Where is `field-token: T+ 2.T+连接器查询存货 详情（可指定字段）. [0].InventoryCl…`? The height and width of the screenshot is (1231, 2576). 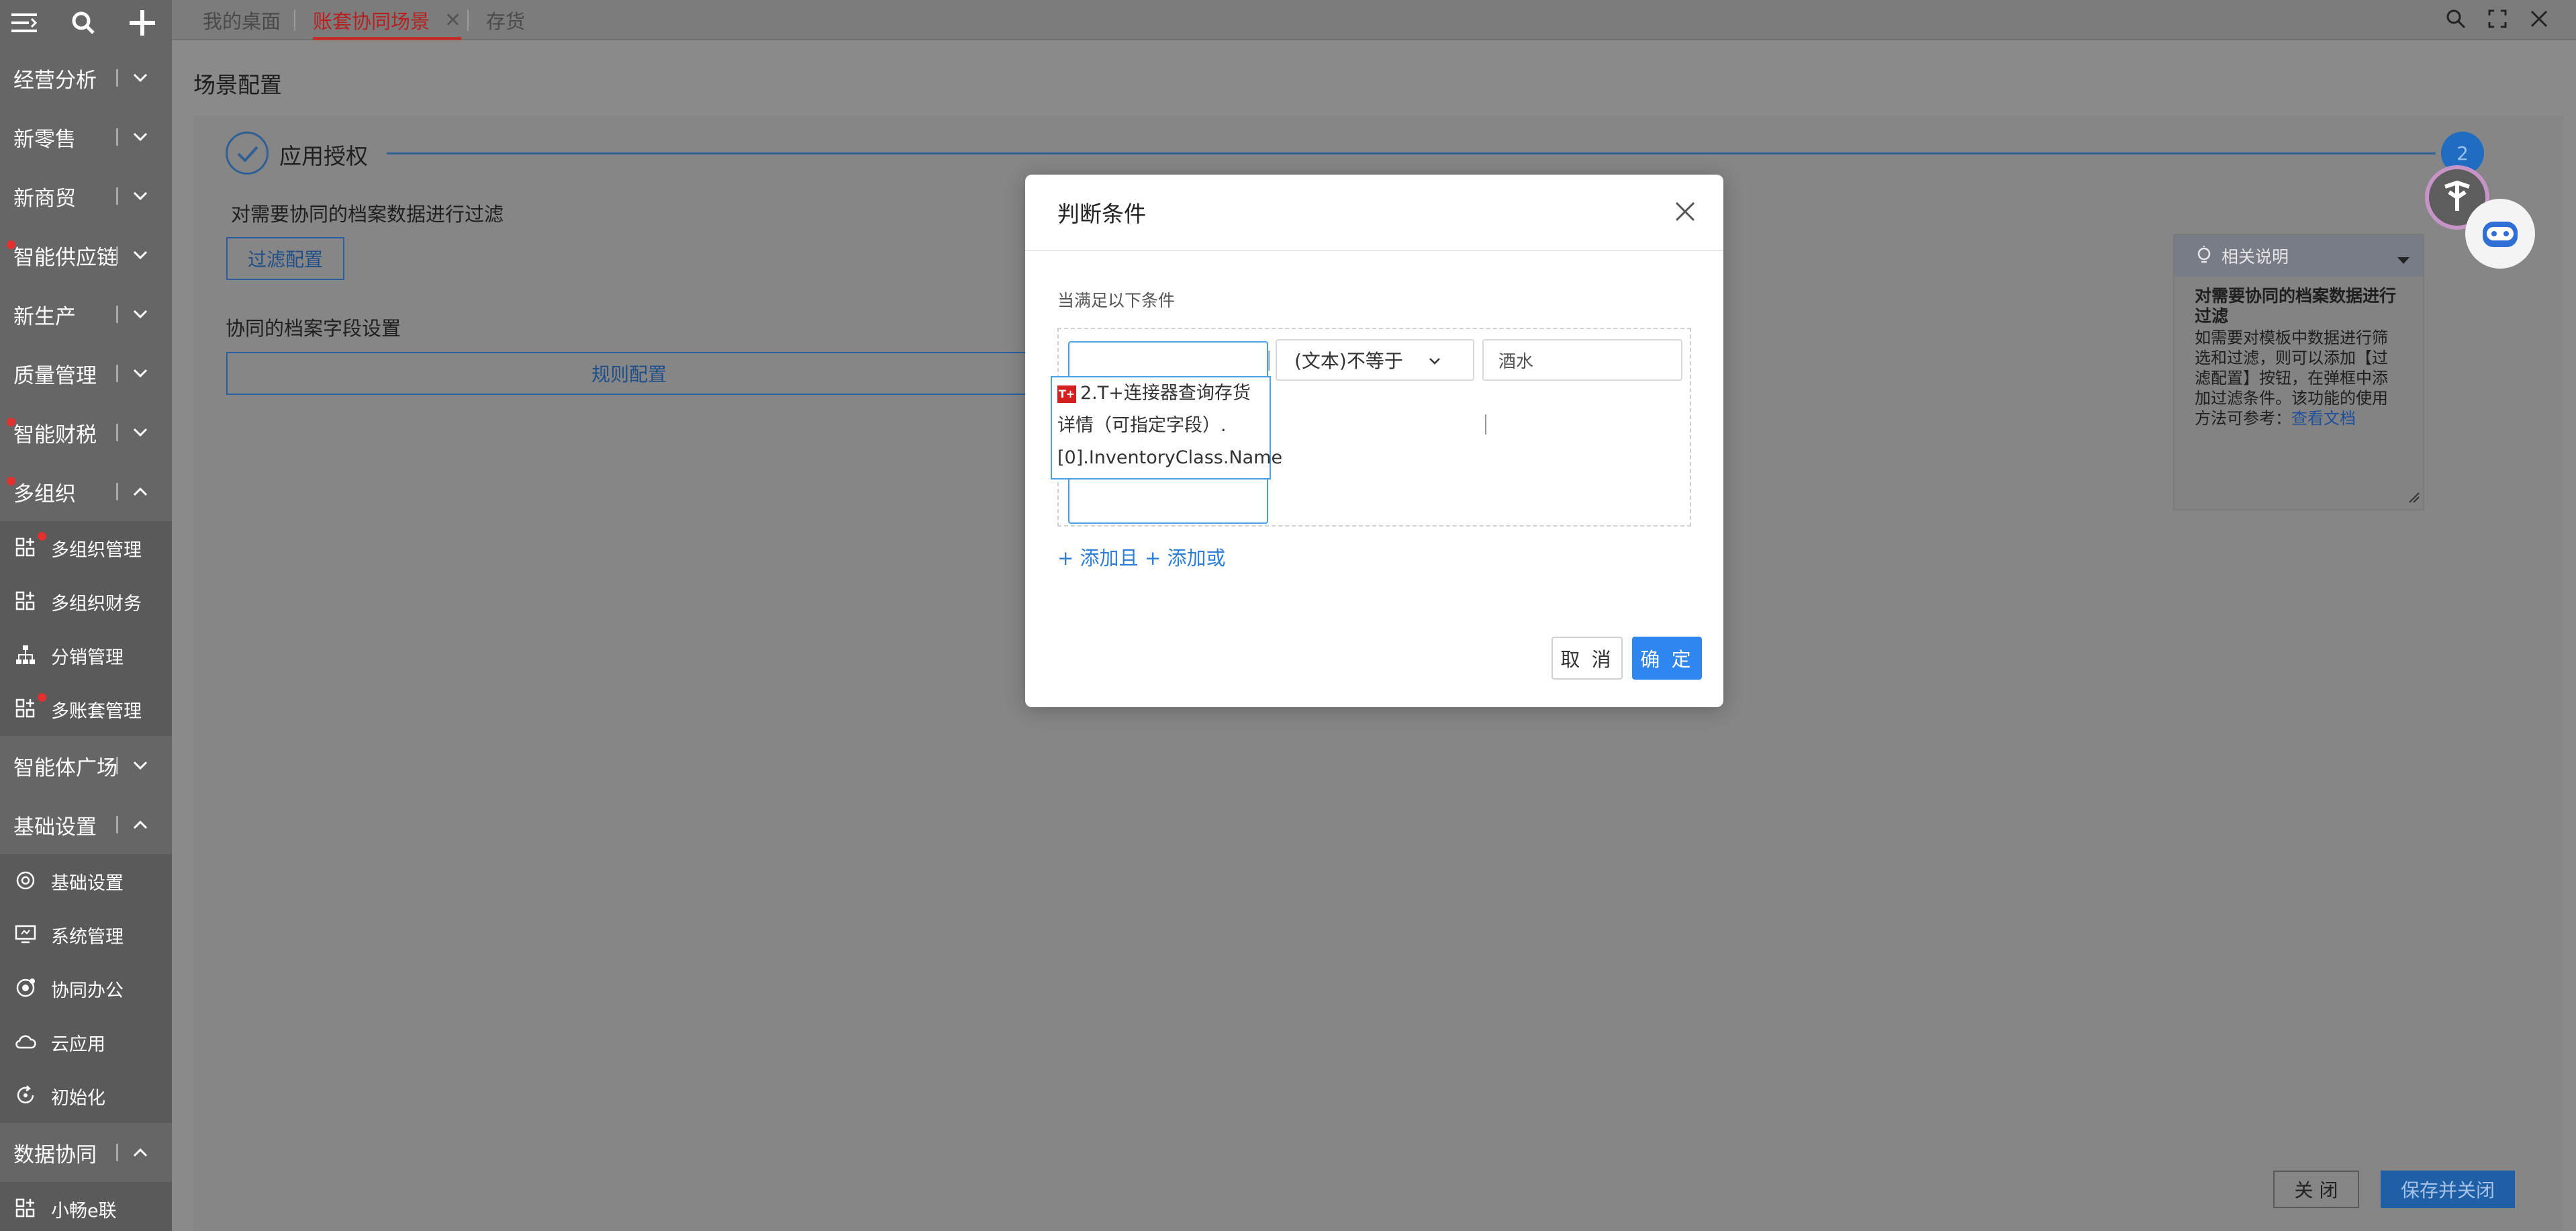 field-token: T+ 2.T+连接器查询存货 详情（可指定字段）. [0].InventoryCl… is located at coordinates (1166, 428).